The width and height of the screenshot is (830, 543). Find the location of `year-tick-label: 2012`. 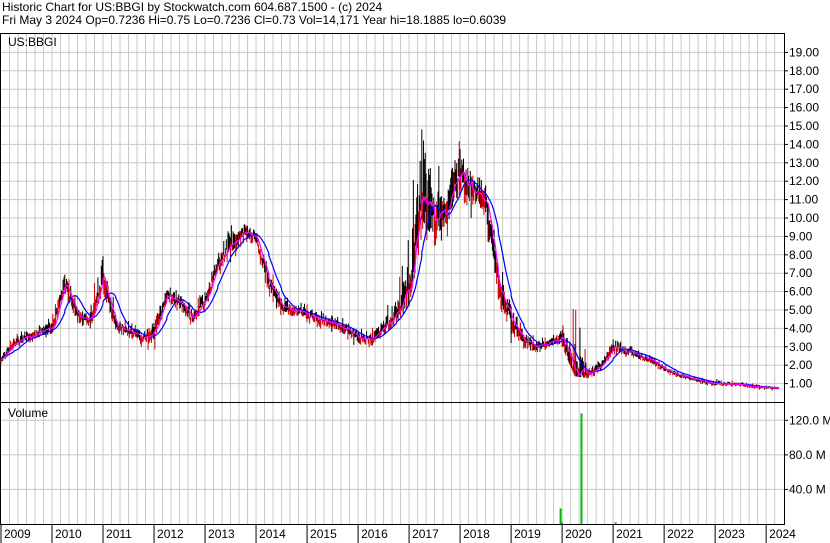

year-tick-label: 2012 is located at coordinates (170, 534).